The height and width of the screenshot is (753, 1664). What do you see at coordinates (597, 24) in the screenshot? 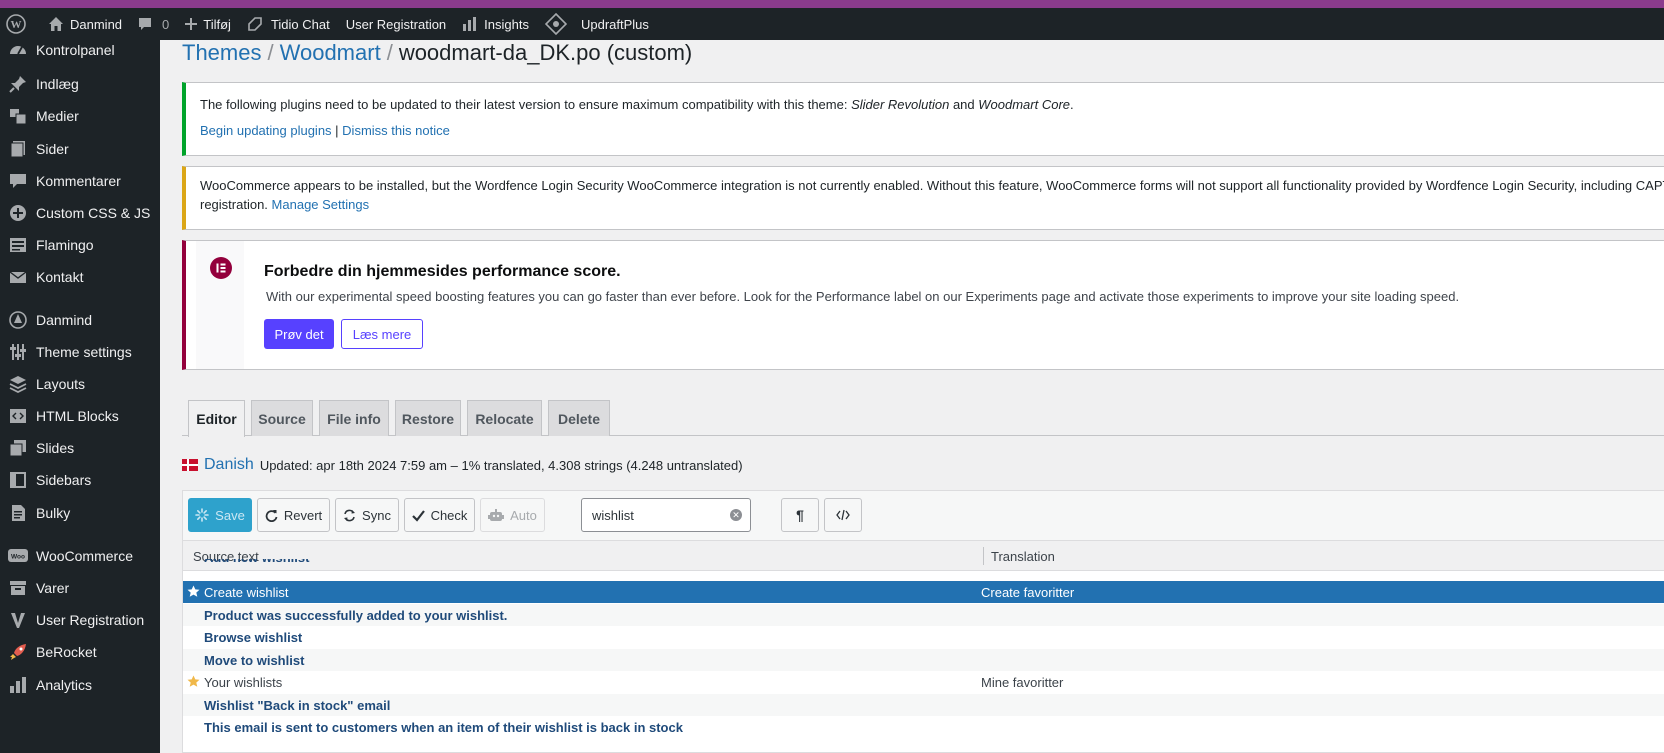
I see `updraftplus-link: UpdraftPlus` at bounding box center [597, 24].